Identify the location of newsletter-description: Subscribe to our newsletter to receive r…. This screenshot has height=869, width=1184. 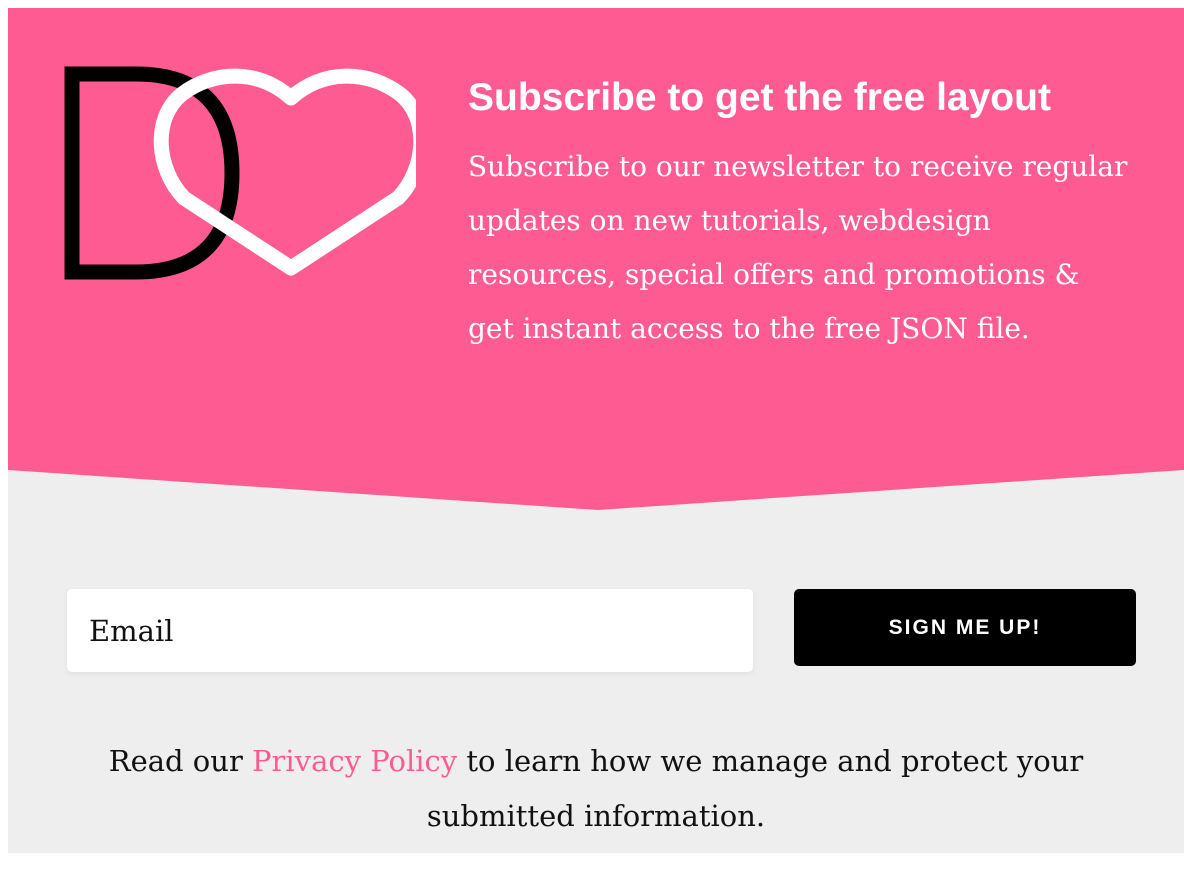
(798, 247).